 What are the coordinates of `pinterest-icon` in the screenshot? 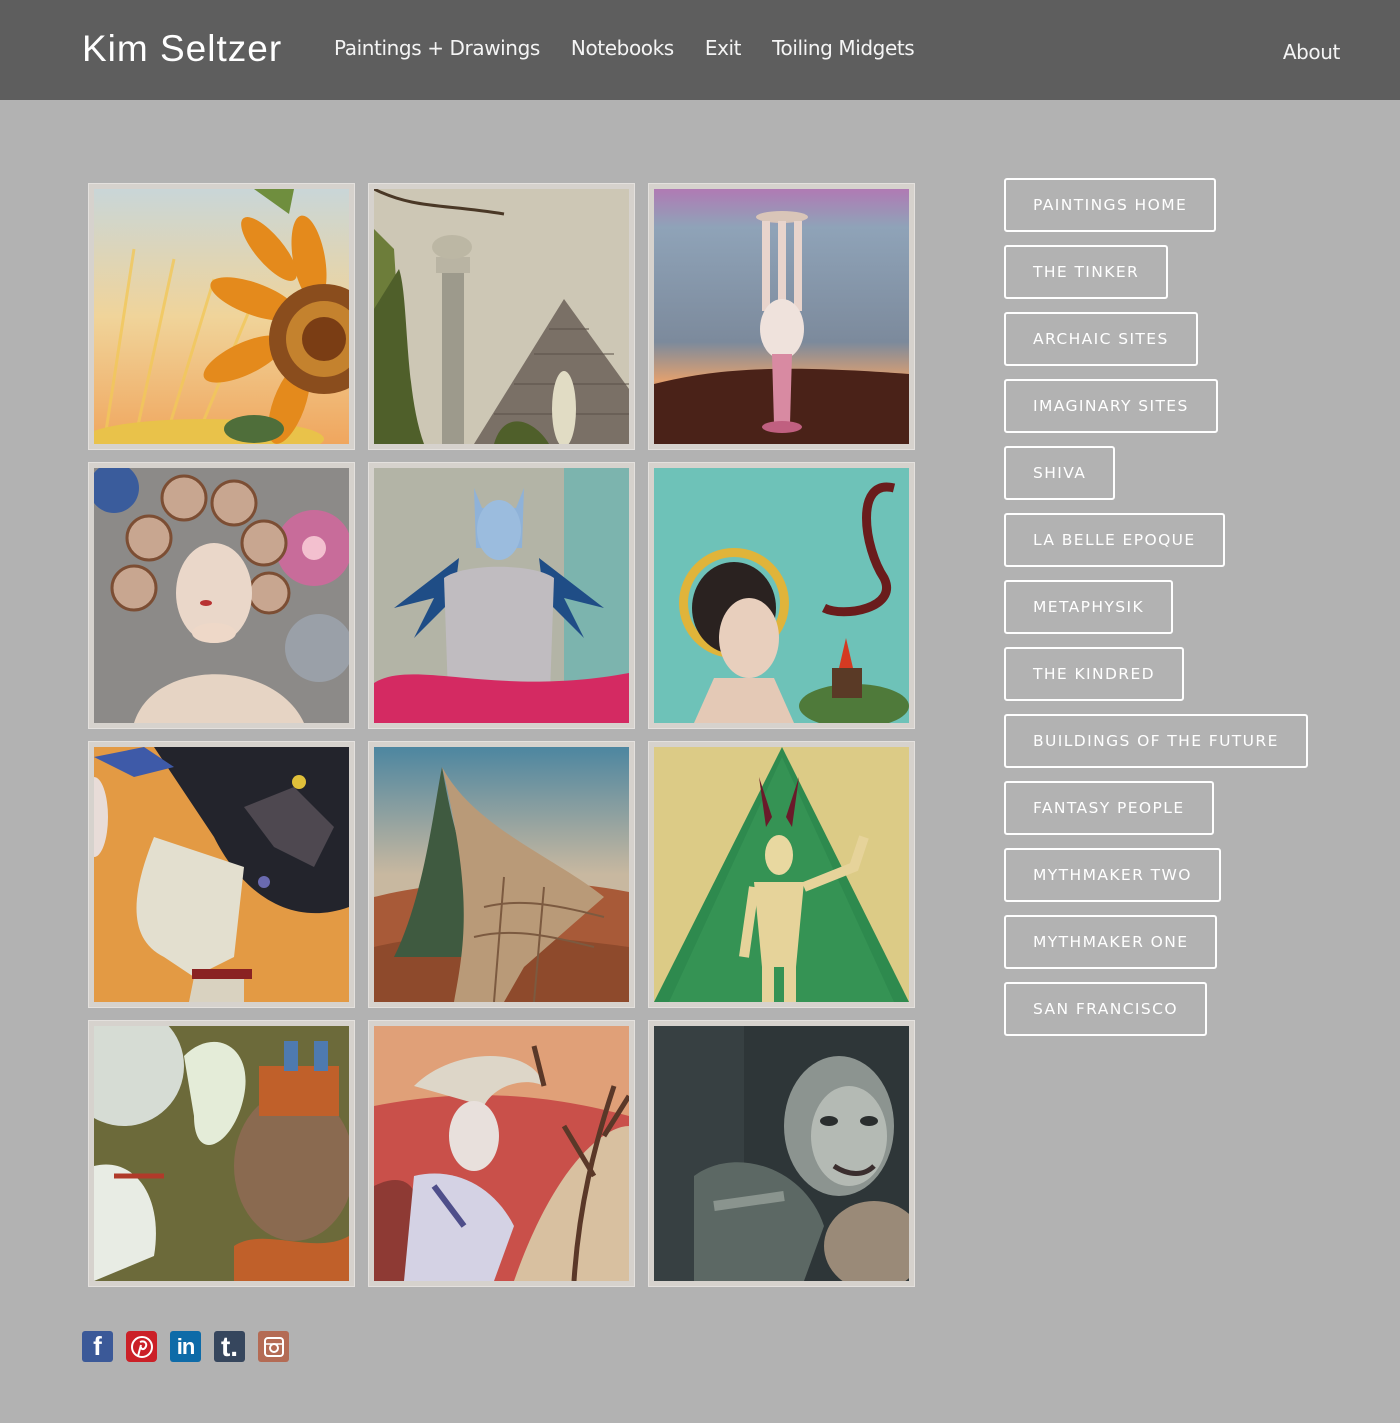 It's located at (141, 1346).